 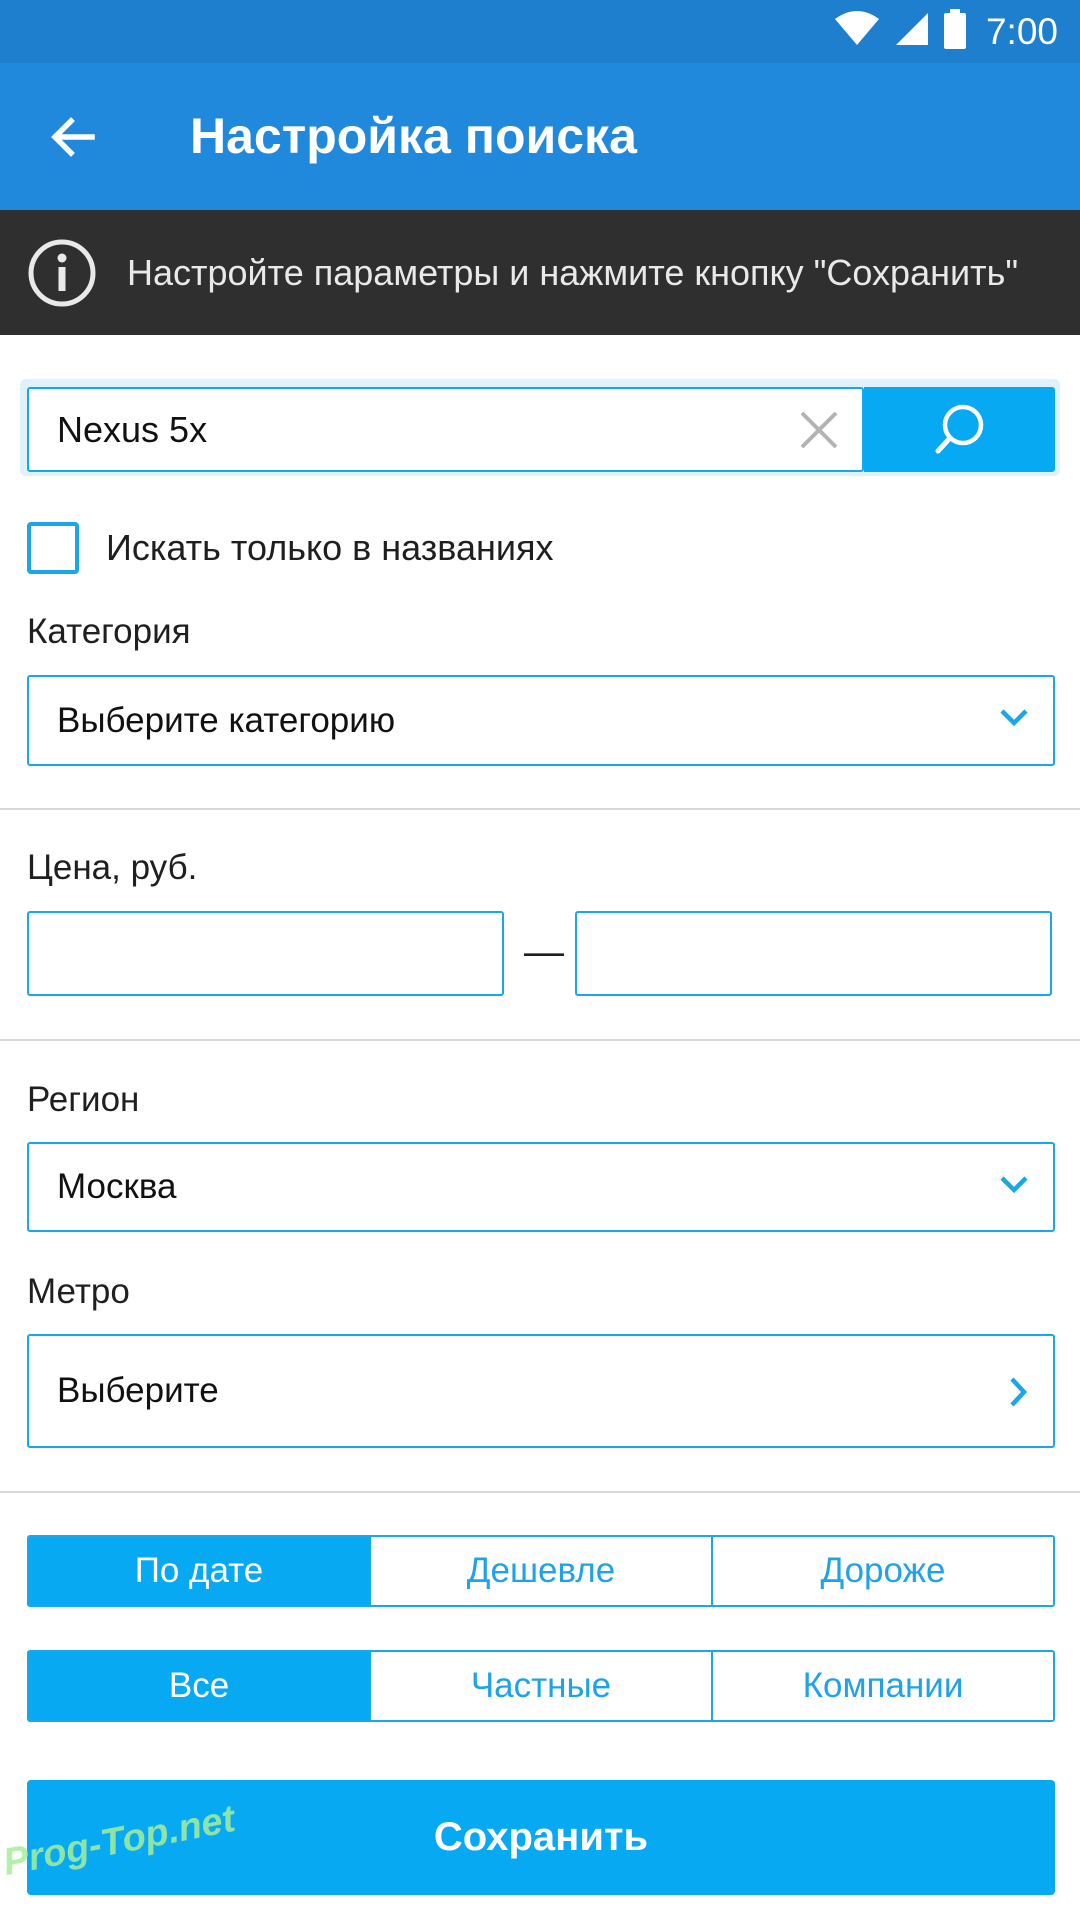 I want to click on arrow-left-icon, so click(x=73, y=137).